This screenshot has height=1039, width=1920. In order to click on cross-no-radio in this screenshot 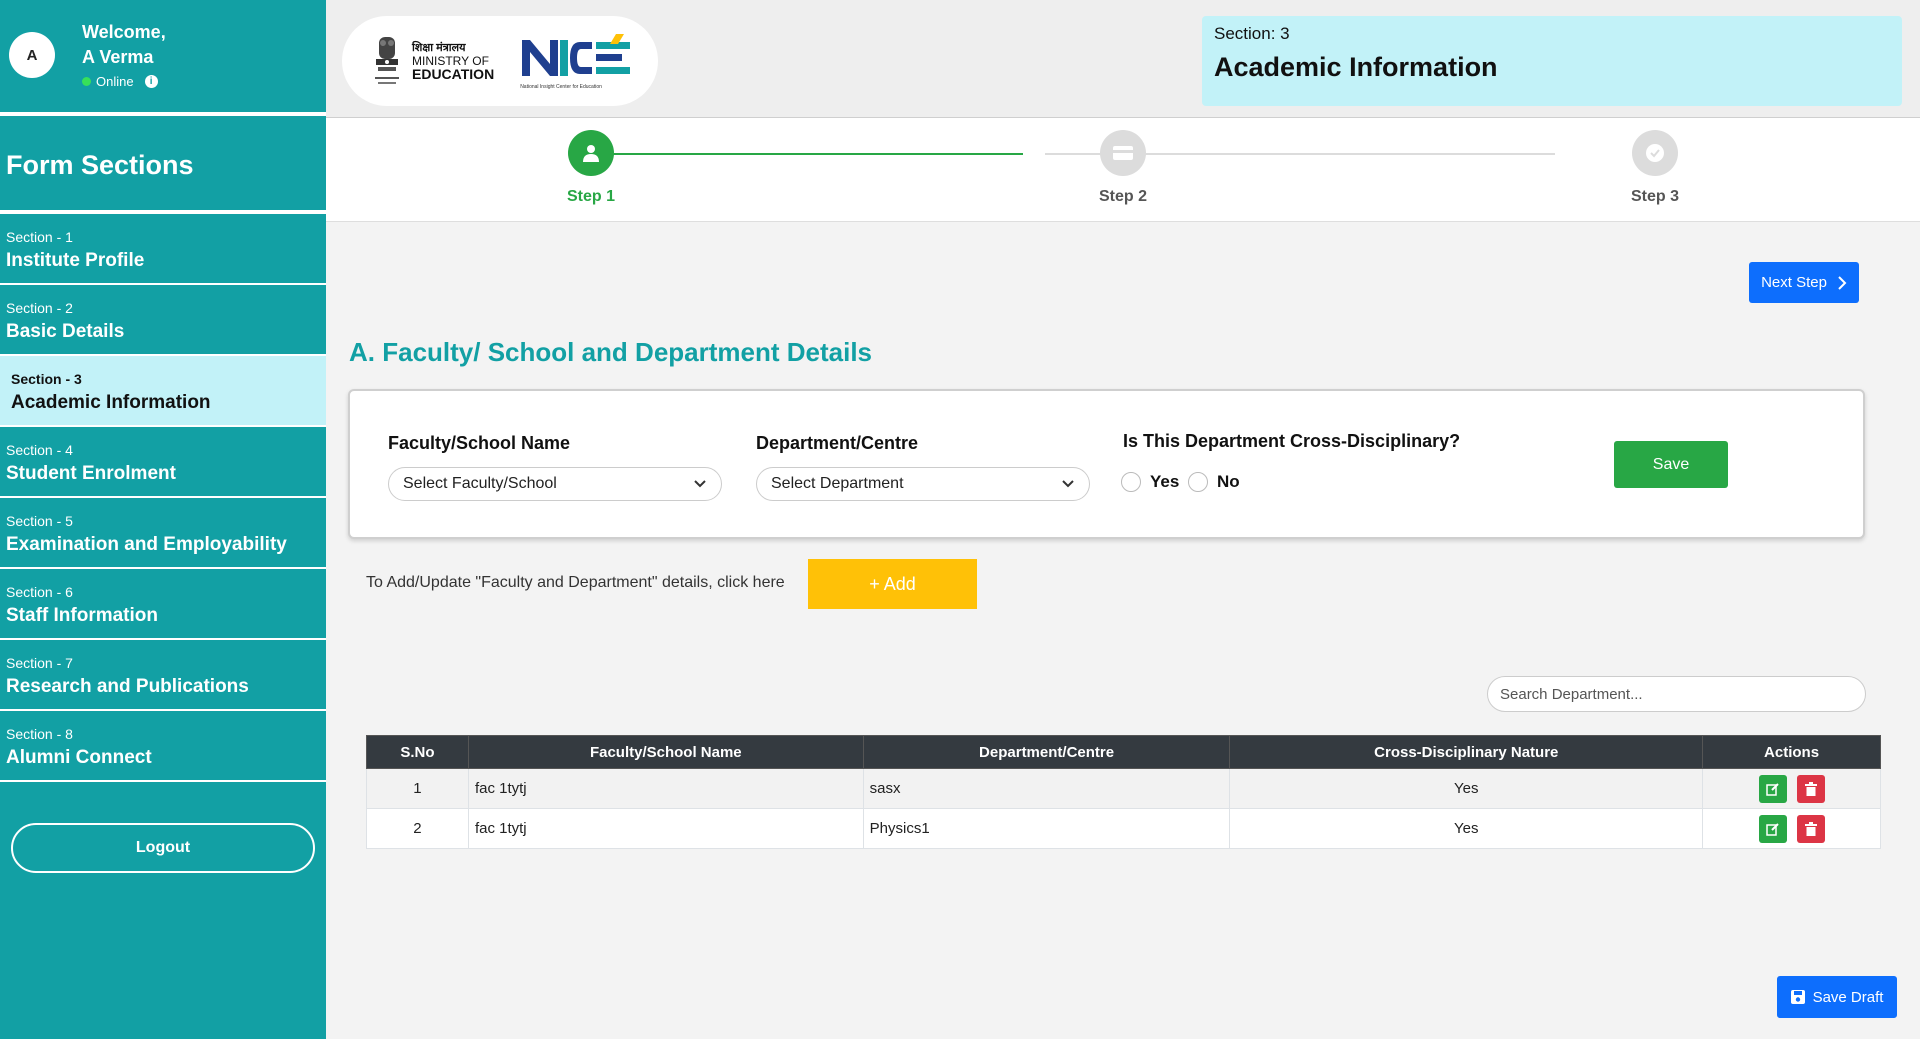, I will do `click(1198, 482)`.